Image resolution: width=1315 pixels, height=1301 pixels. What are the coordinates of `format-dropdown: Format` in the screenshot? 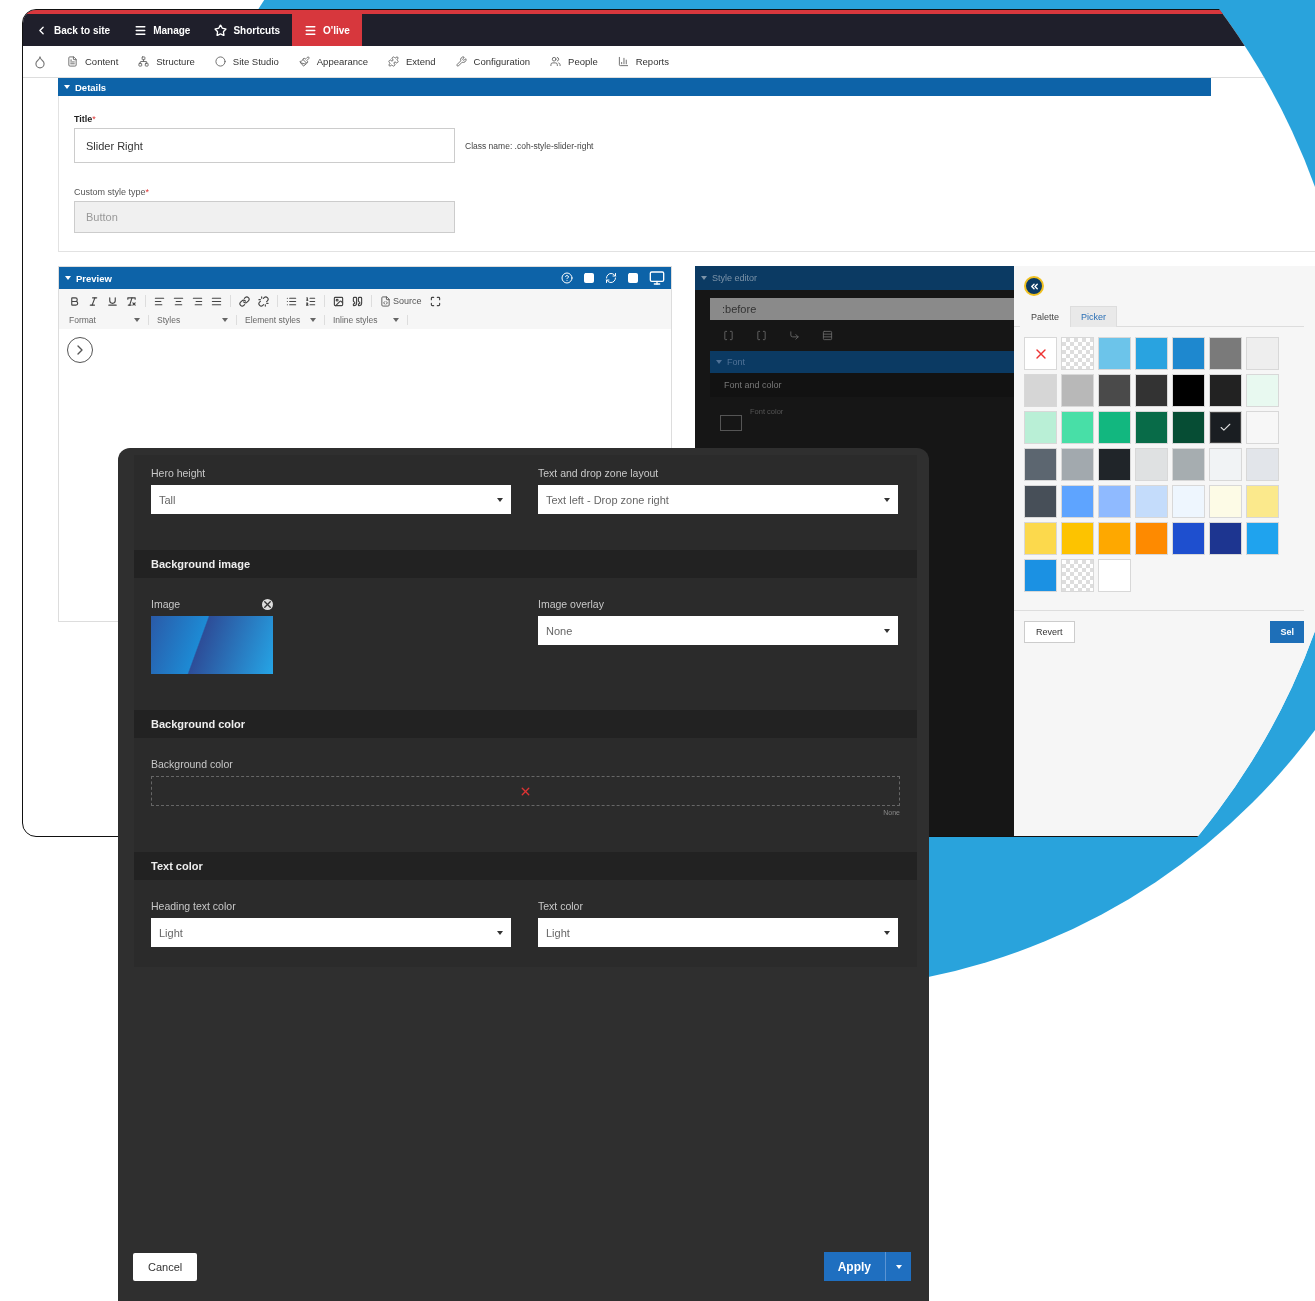 It's located at (109, 320).